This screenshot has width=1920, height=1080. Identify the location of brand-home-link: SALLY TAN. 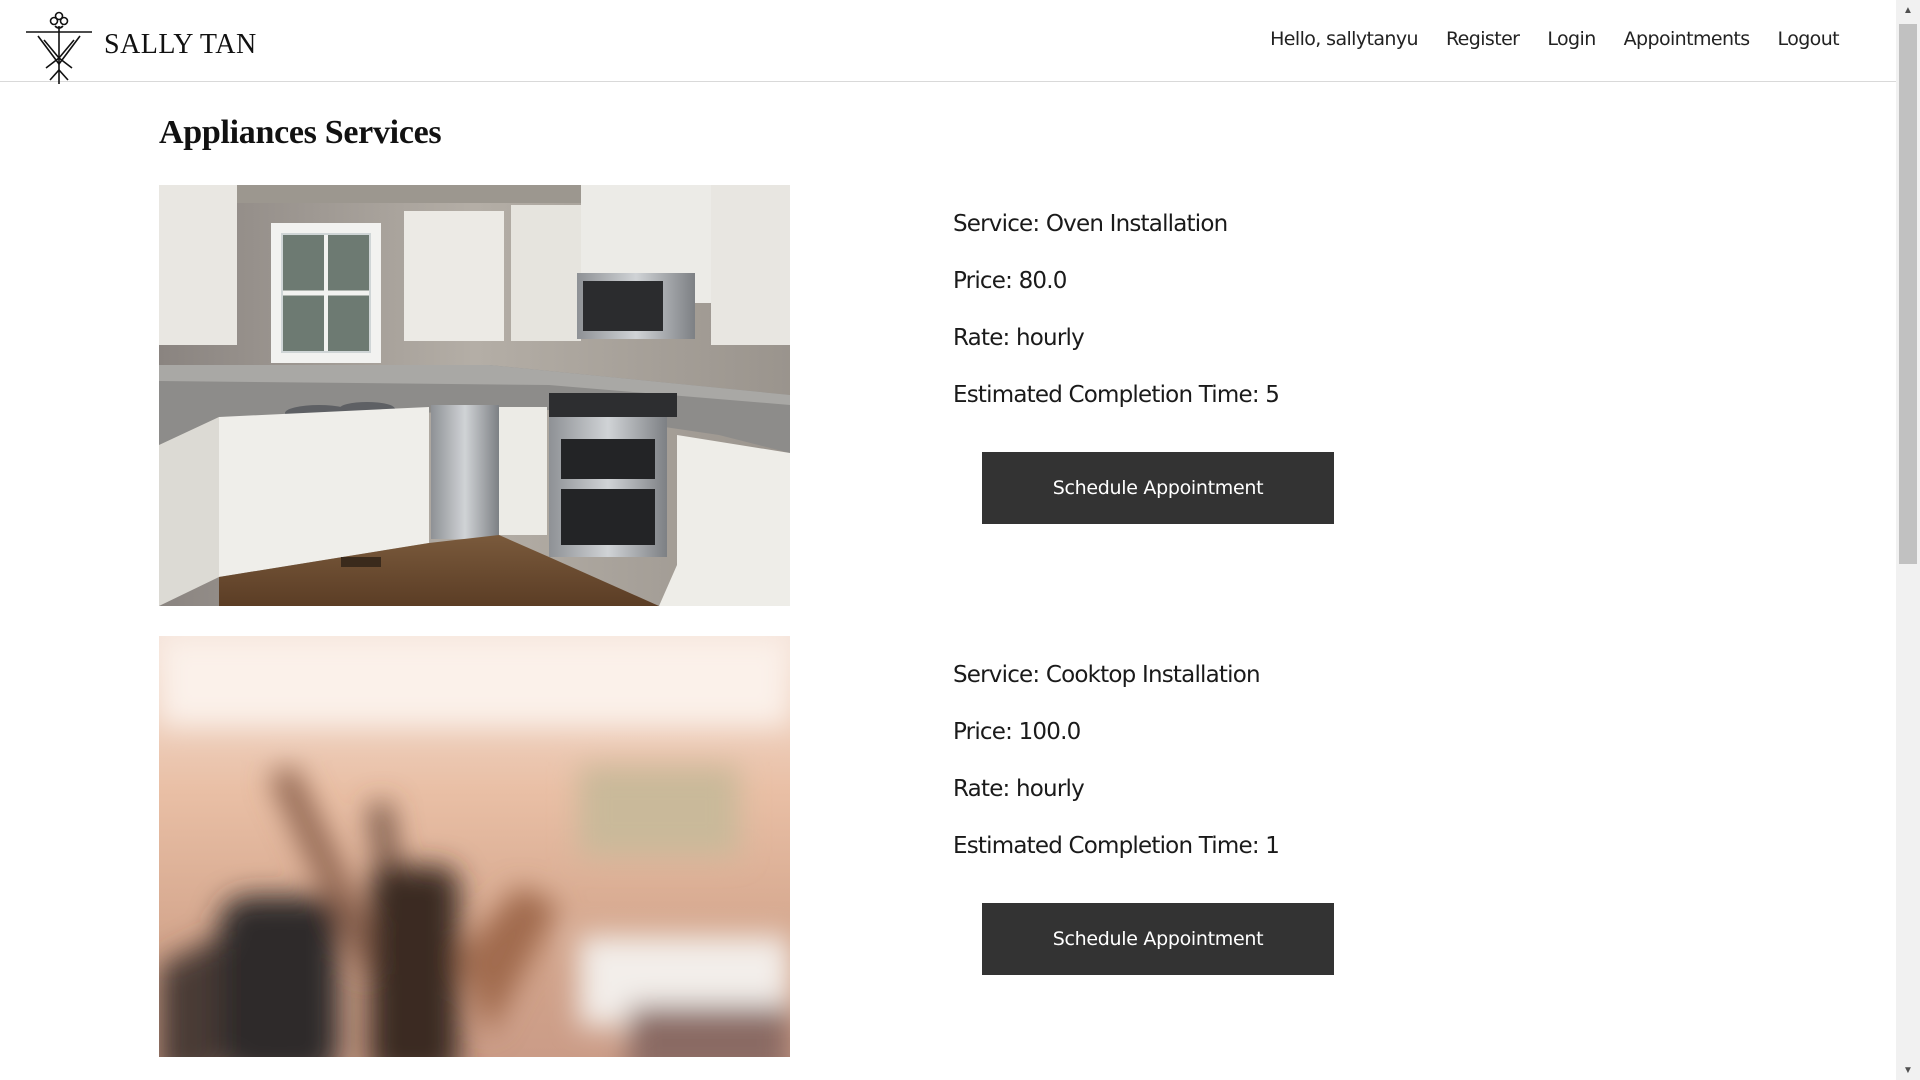
(140, 45).